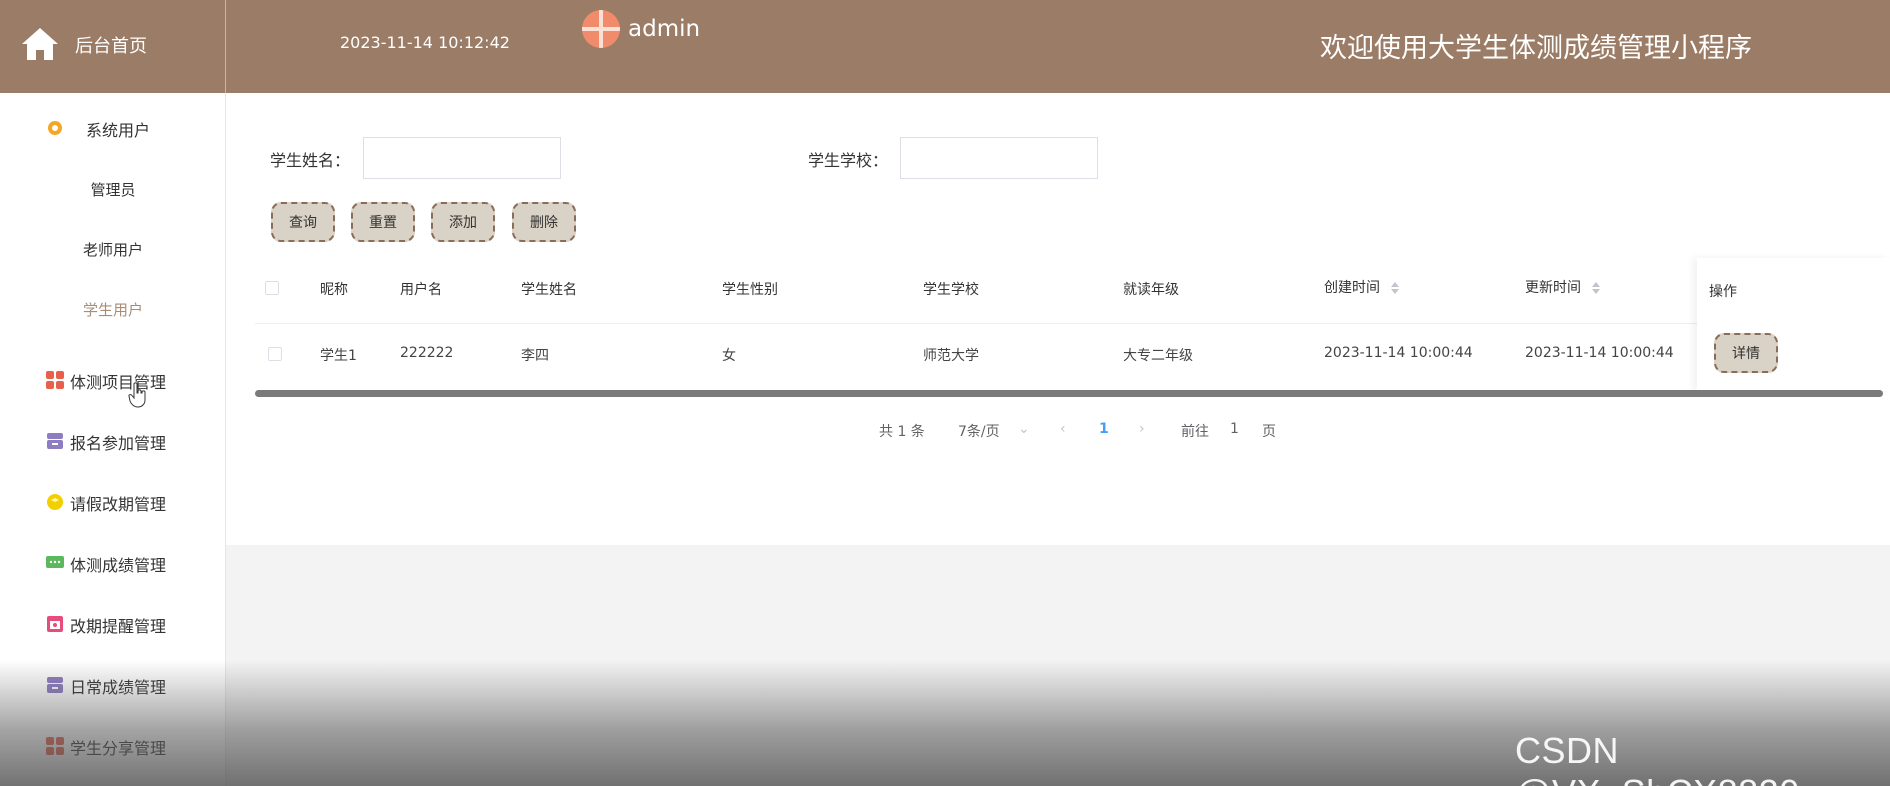 The image size is (1890, 786). I want to click on welcome-title: 欢迎使用大学生体测成绩管理小程序, so click(1536, 48).